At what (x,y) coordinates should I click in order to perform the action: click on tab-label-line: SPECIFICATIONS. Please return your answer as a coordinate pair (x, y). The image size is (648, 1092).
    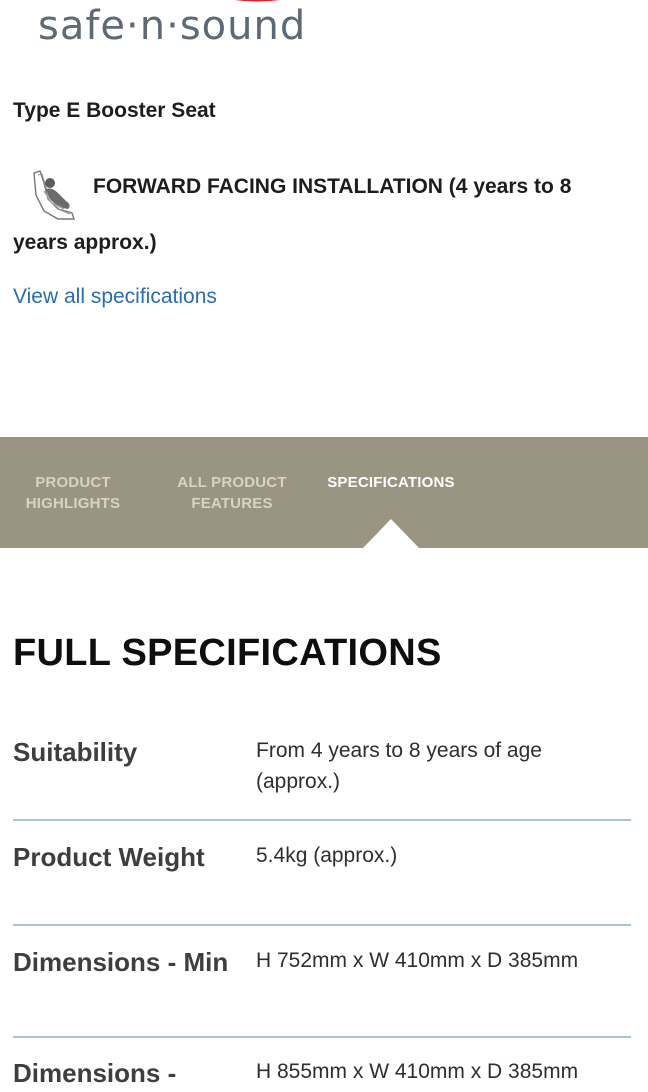
    Looking at the image, I should click on (391, 482).